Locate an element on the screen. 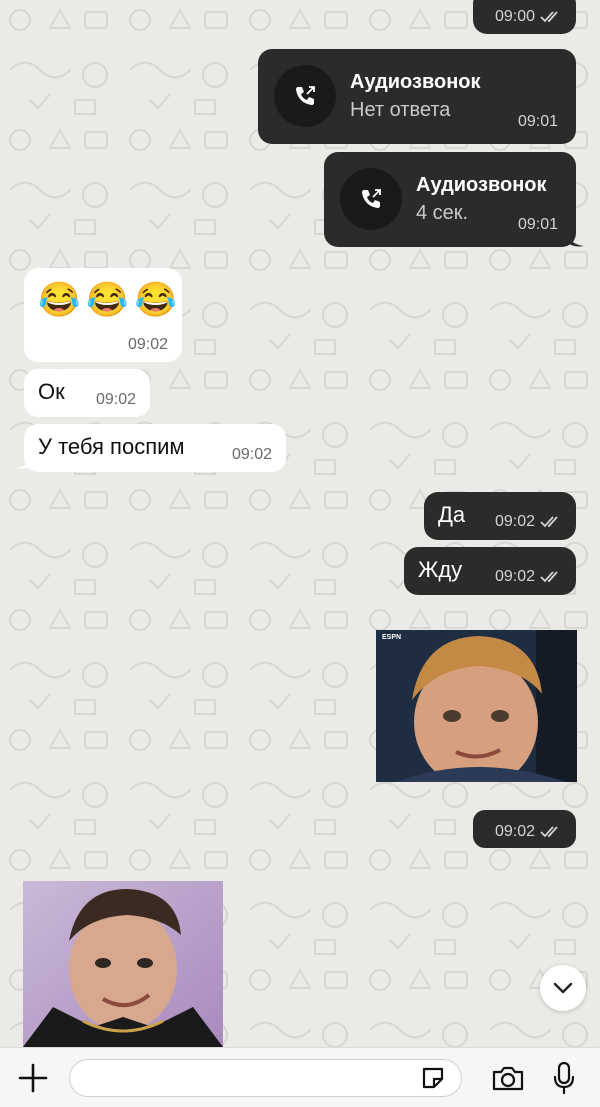 The height and width of the screenshot is (1107, 600). plus-icon is located at coordinates (33, 1078).